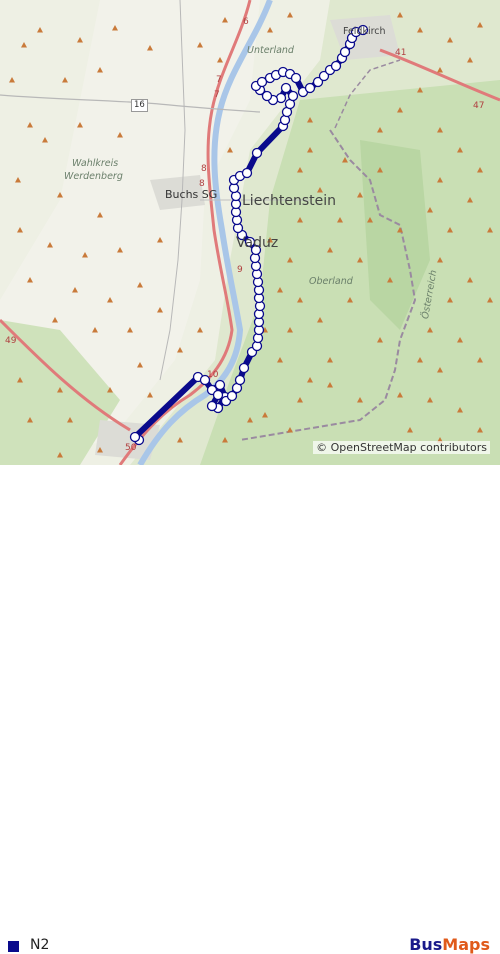 The height and width of the screenshot is (954, 500). I want to click on place-buchs: Buchs SG, so click(191, 194).